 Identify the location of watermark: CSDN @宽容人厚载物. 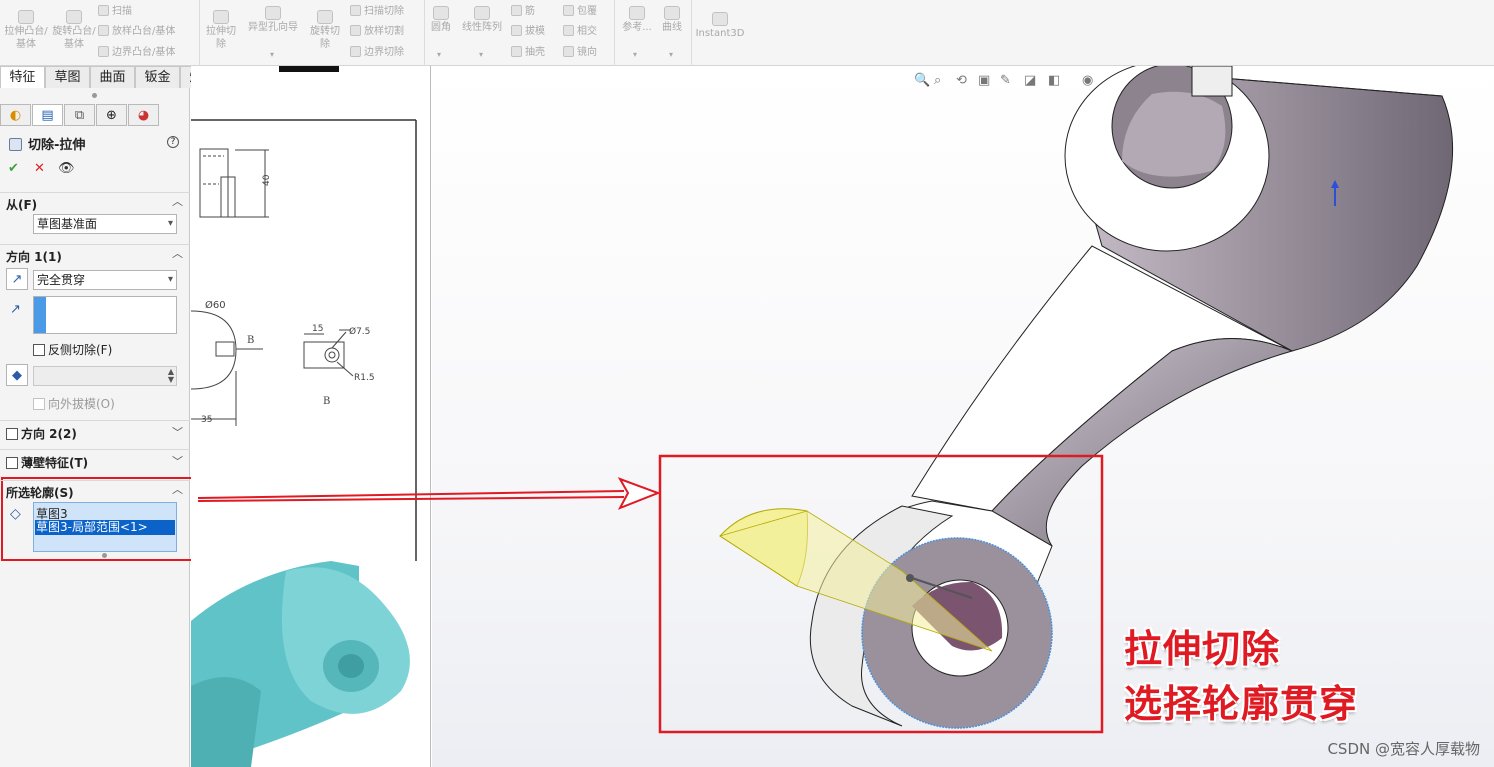
(1403, 749).